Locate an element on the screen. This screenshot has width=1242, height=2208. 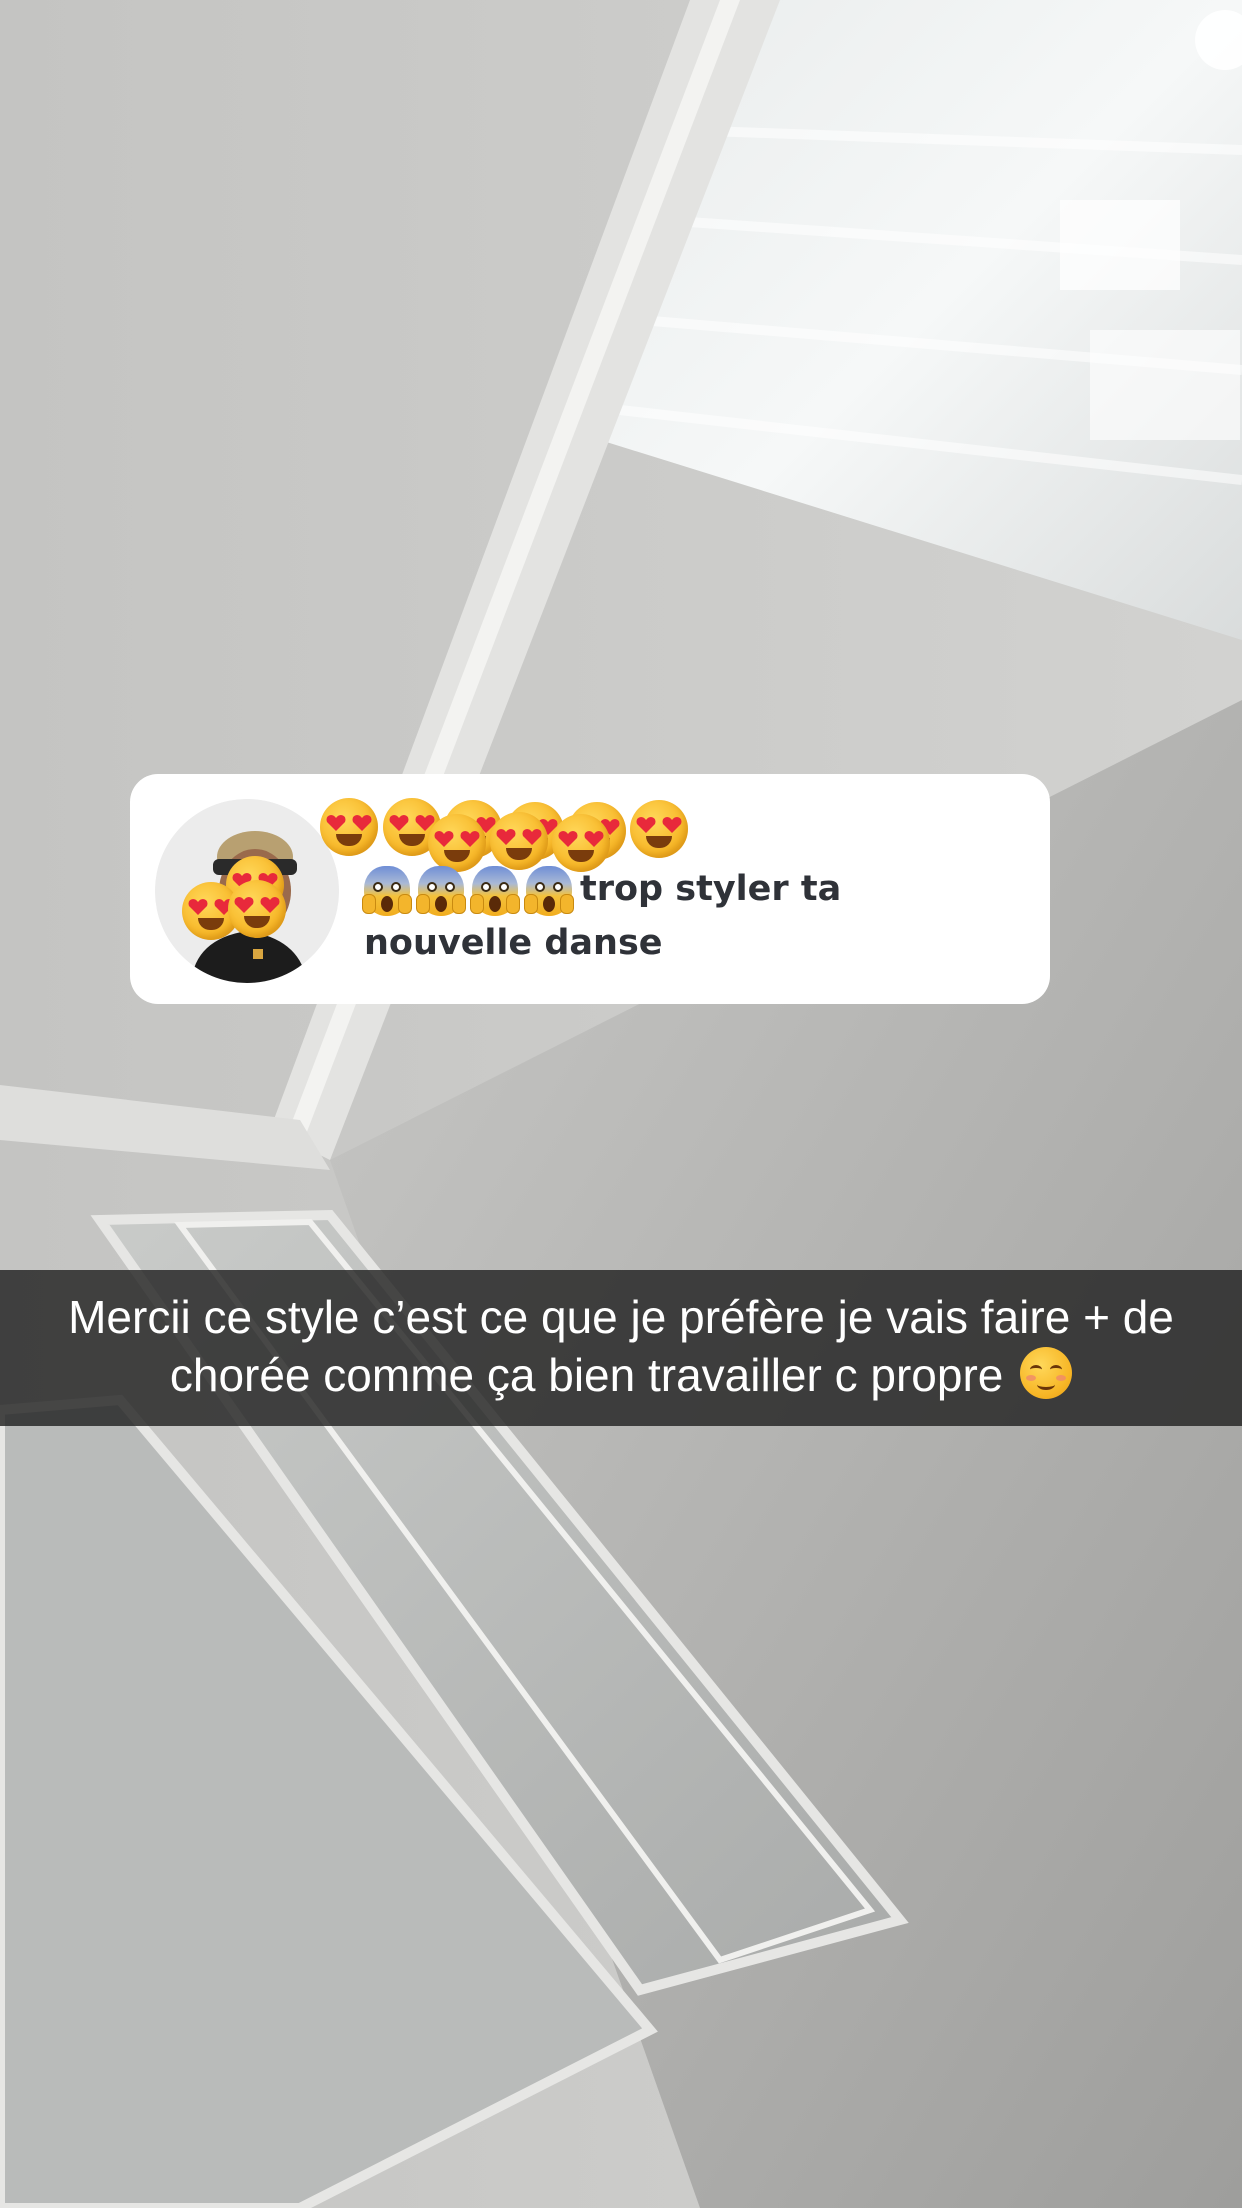
reply-message-text: trop styler ta nouvelle danse is located at coordinates (603, 916).